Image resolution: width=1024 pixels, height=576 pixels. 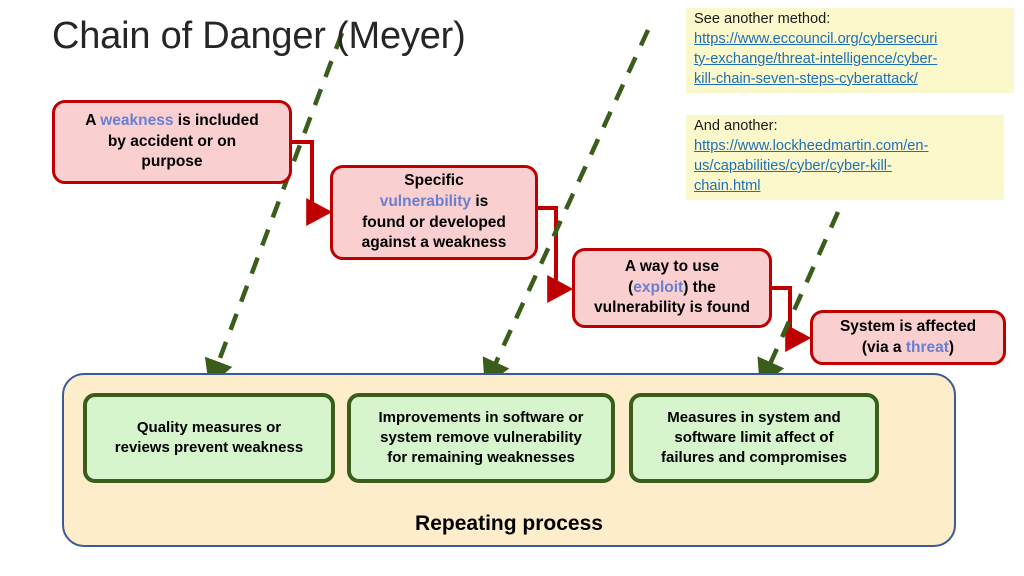 What do you see at coordinates (658, 287) in the screenshot?
I see `exploit-highlight-term: exploit` at bounding box center [658, 287].